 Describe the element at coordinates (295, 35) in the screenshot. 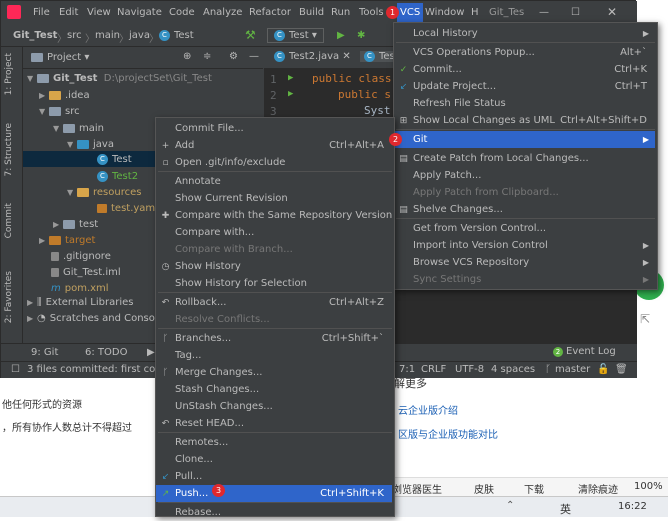

I see `run-config-select: C Test ▾` at that location.